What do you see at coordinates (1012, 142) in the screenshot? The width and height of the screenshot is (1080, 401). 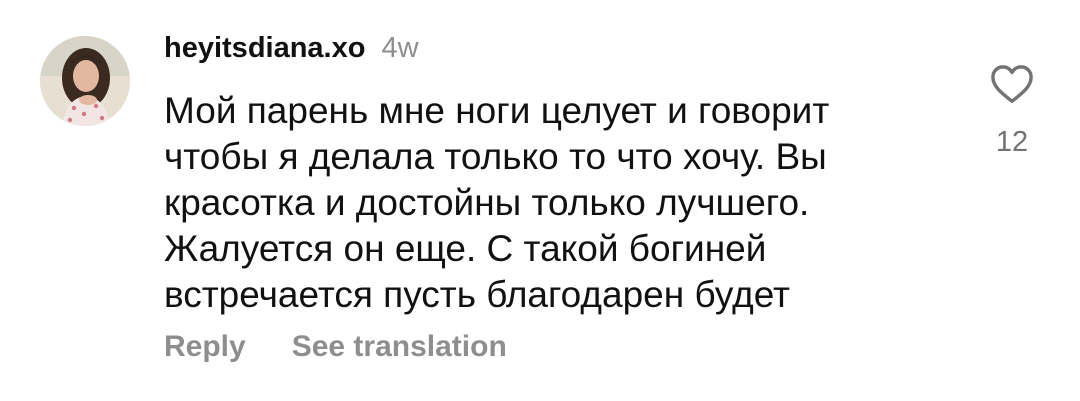 I see `like-count: 12` at bounding box center [1012, 142].